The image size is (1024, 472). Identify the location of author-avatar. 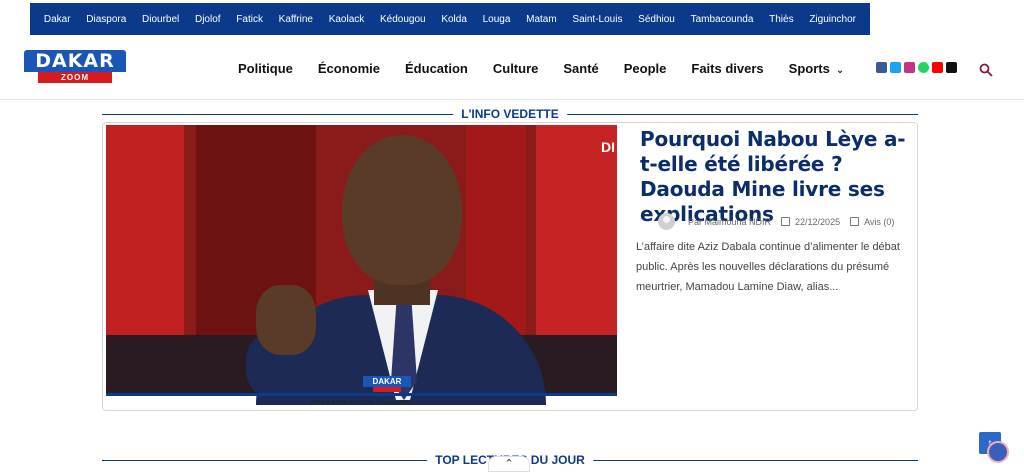
(666, 221).